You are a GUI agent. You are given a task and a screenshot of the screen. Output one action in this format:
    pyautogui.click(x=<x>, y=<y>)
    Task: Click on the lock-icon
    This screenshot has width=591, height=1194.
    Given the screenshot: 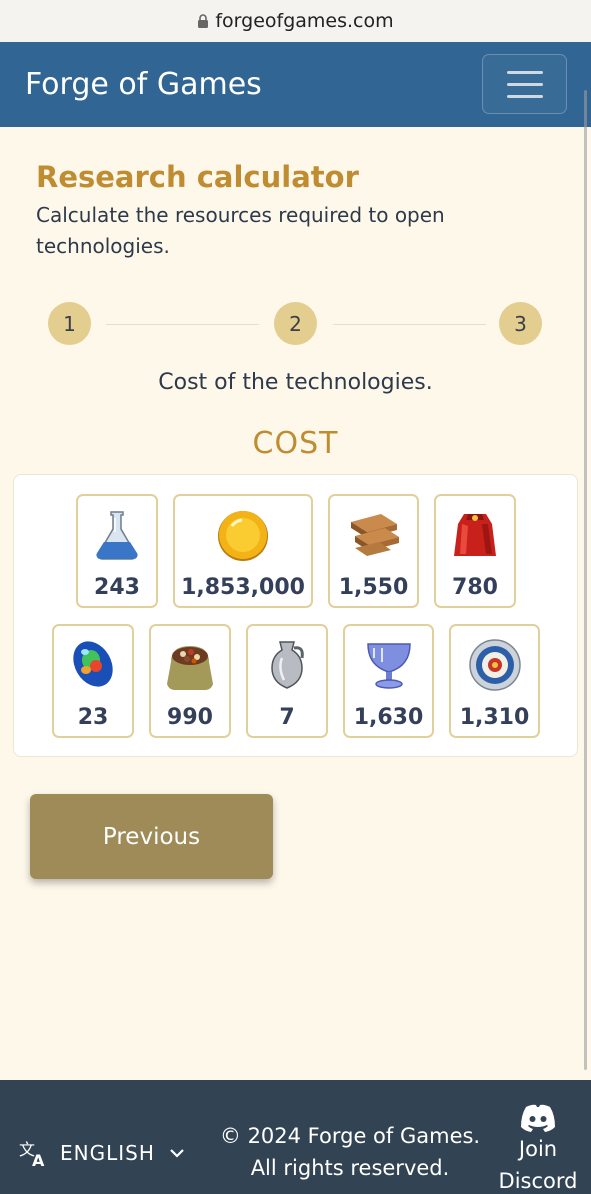 What is the action you would take?
    pyautogui.click(x=203, y=21)
    